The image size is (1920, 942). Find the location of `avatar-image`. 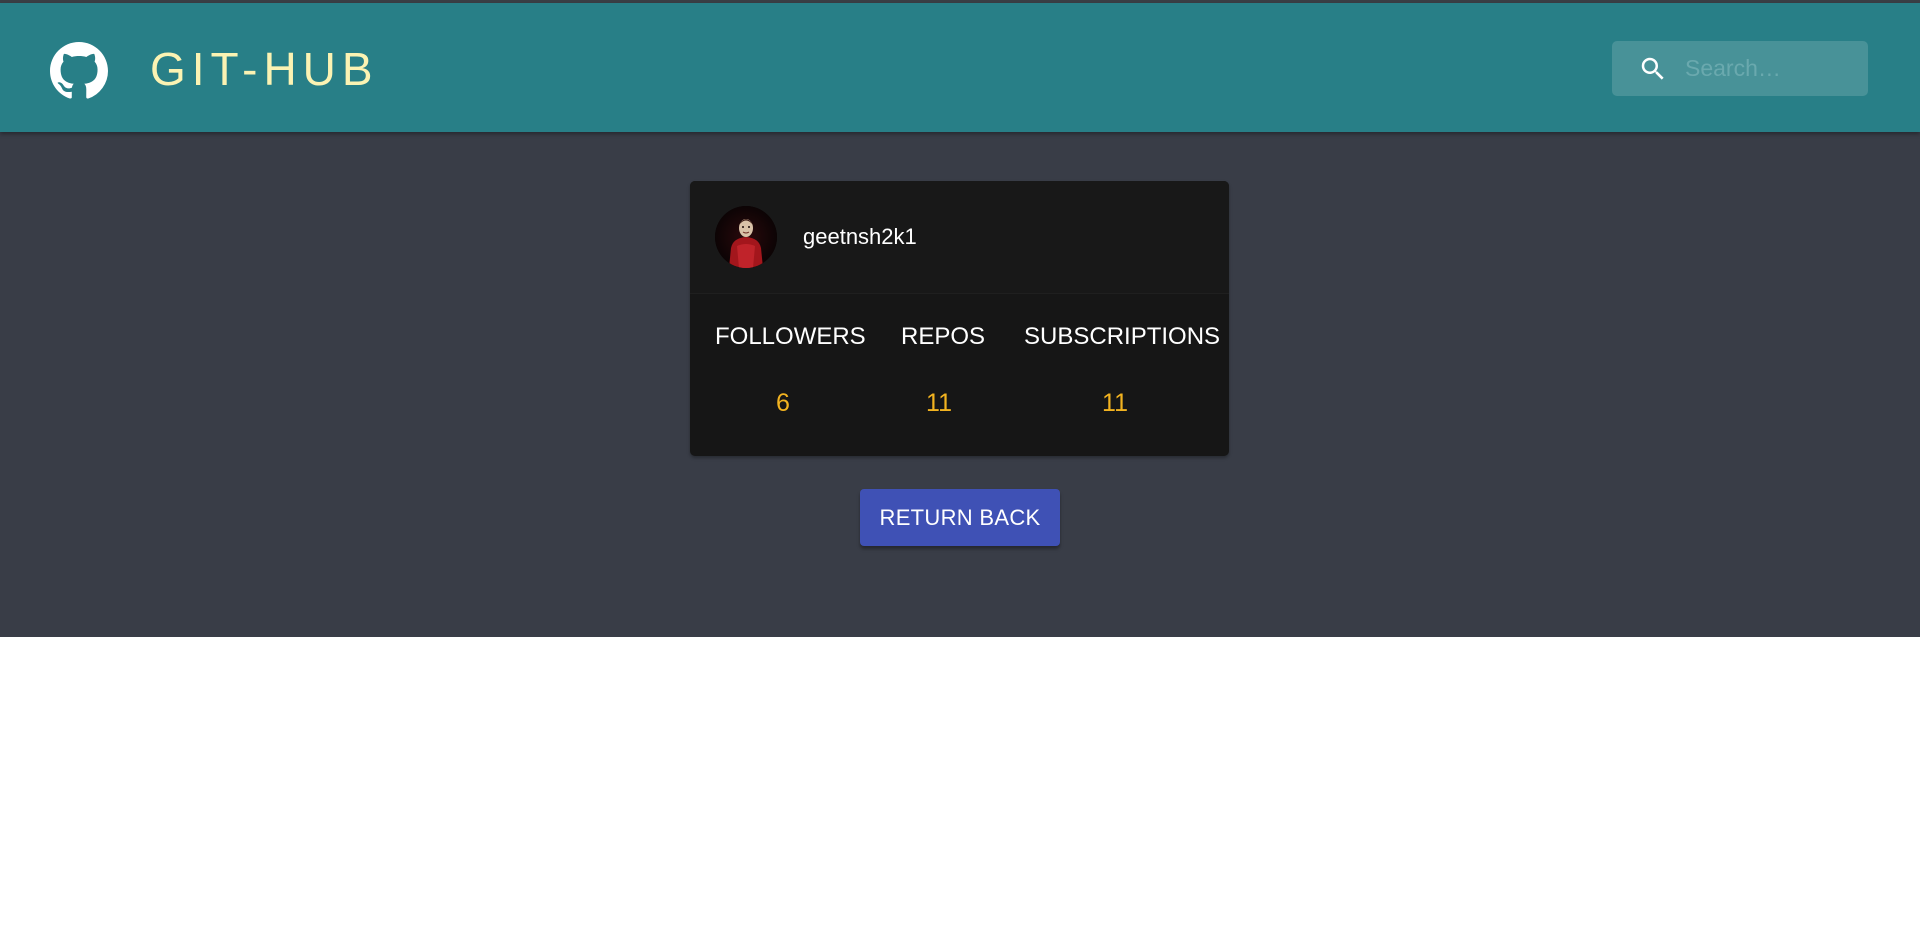

avatar-image is located at coordinates (746, 237).